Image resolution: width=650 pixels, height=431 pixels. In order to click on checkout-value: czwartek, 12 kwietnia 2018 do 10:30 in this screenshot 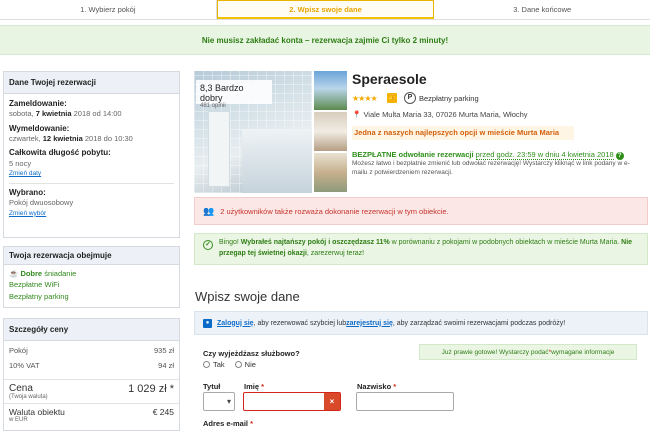, I will do `click(71, 138)`.